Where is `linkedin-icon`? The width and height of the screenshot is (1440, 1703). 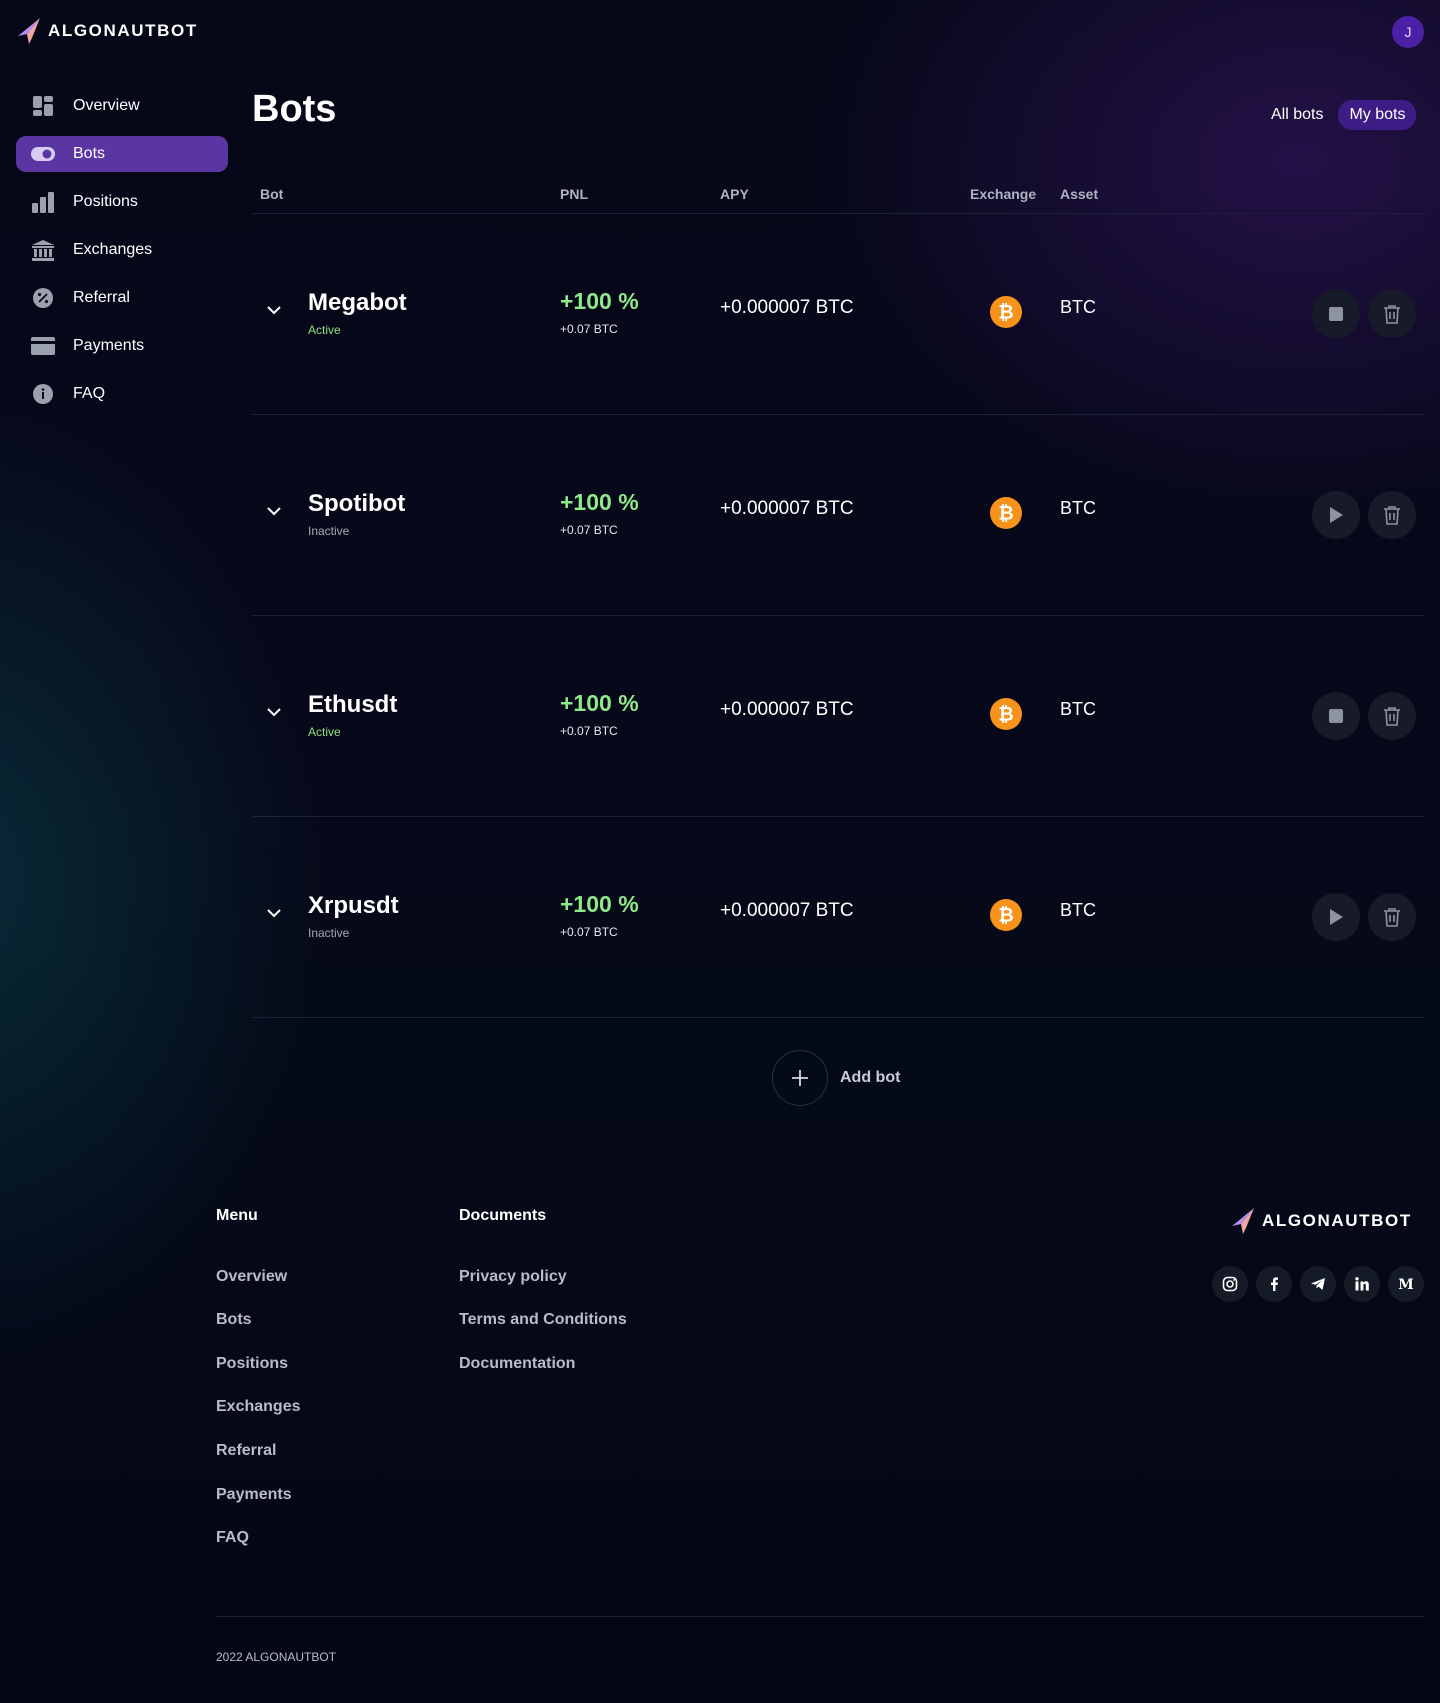 linkedin-icon is located at coordinates (1362, 1284).